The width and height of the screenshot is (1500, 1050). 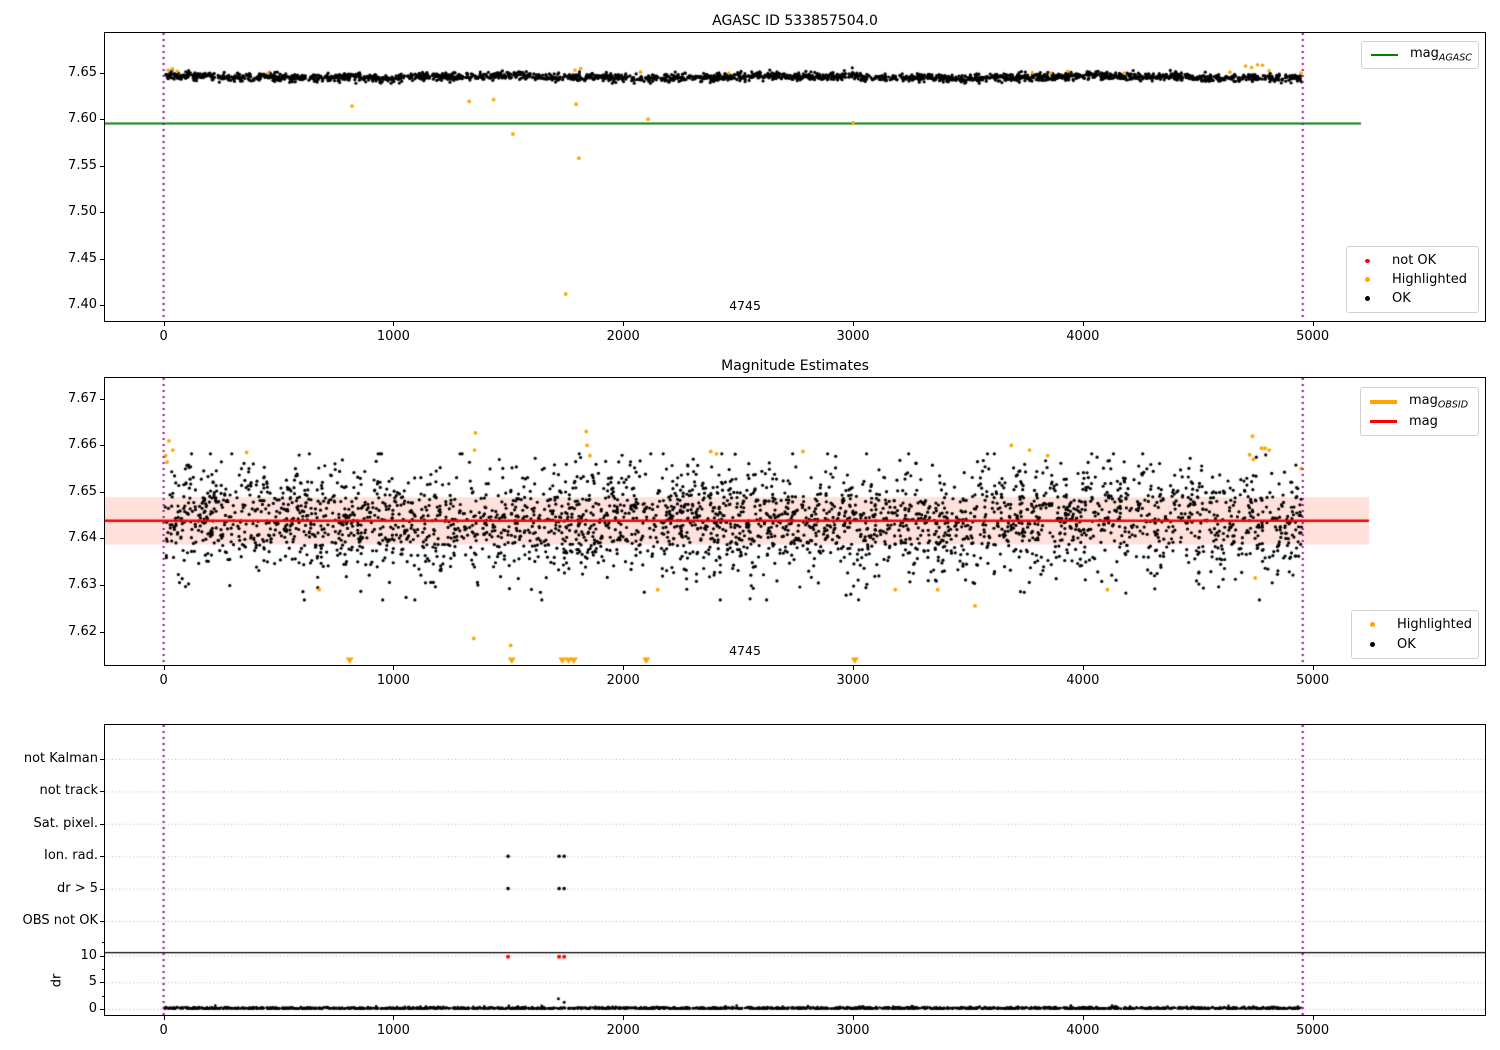 What do you see at coordinates (1439, 401) in the screenshot?
I see `legend-label-mag-obsid: magOBSID` at bounding box center [1439, 401].